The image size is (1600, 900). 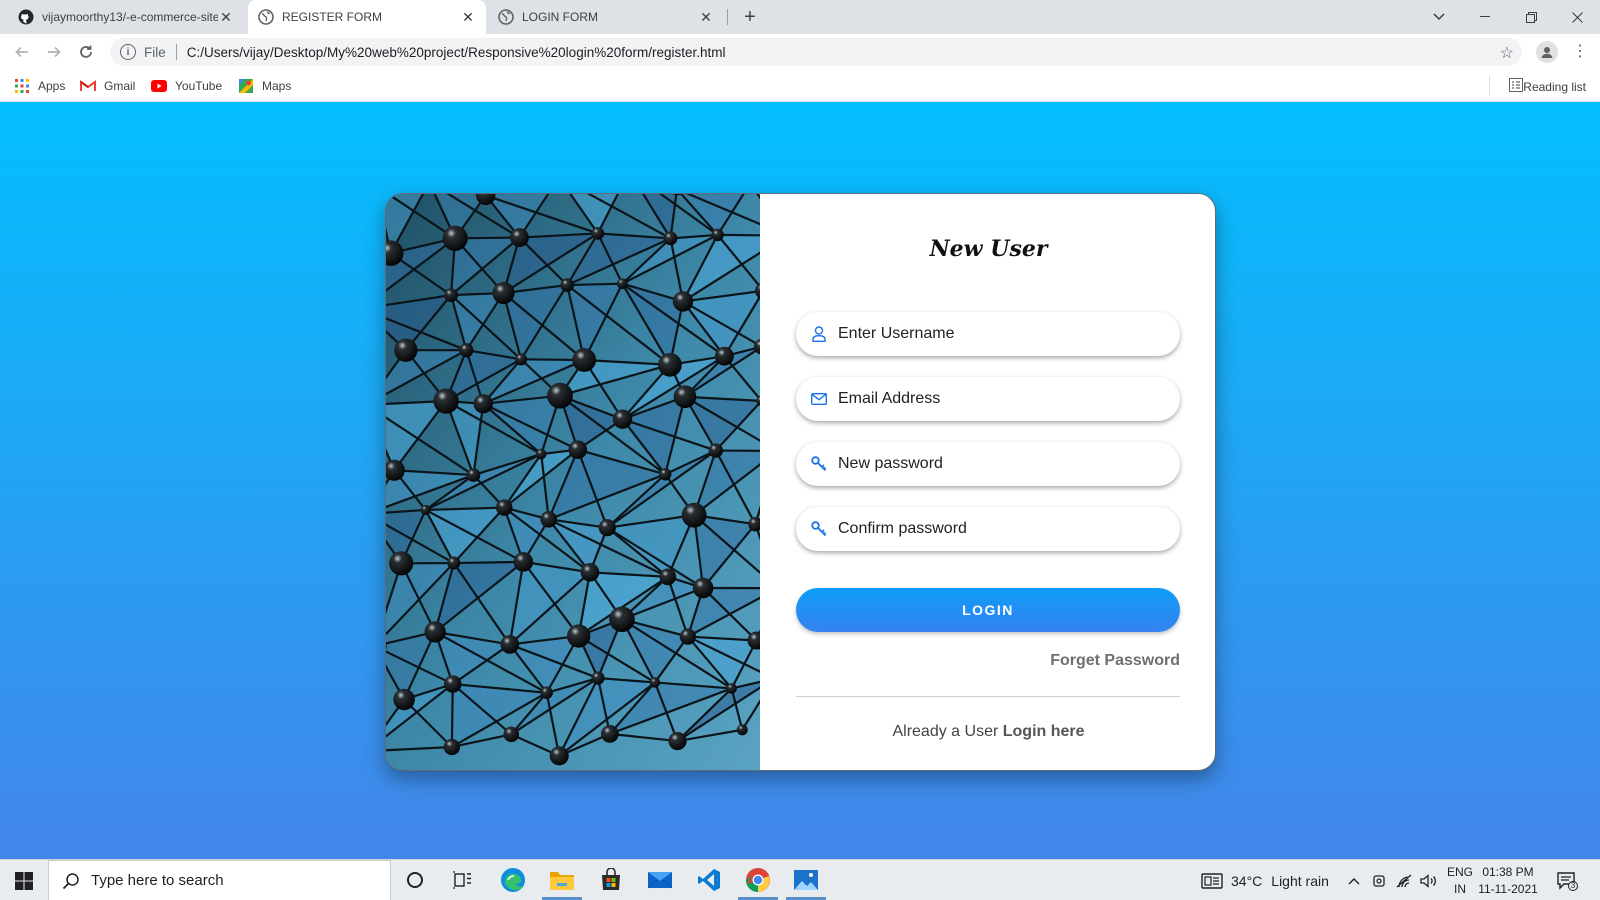 What do you see at coordinates (819, 334) in the screenshot?
I see `user-icon` at bounding box center [819, 334].